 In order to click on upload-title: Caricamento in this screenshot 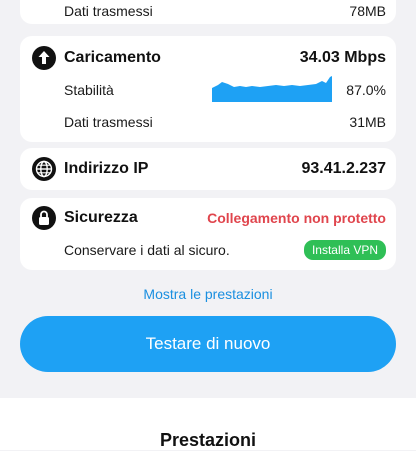, I will do `click(112, 57)`.